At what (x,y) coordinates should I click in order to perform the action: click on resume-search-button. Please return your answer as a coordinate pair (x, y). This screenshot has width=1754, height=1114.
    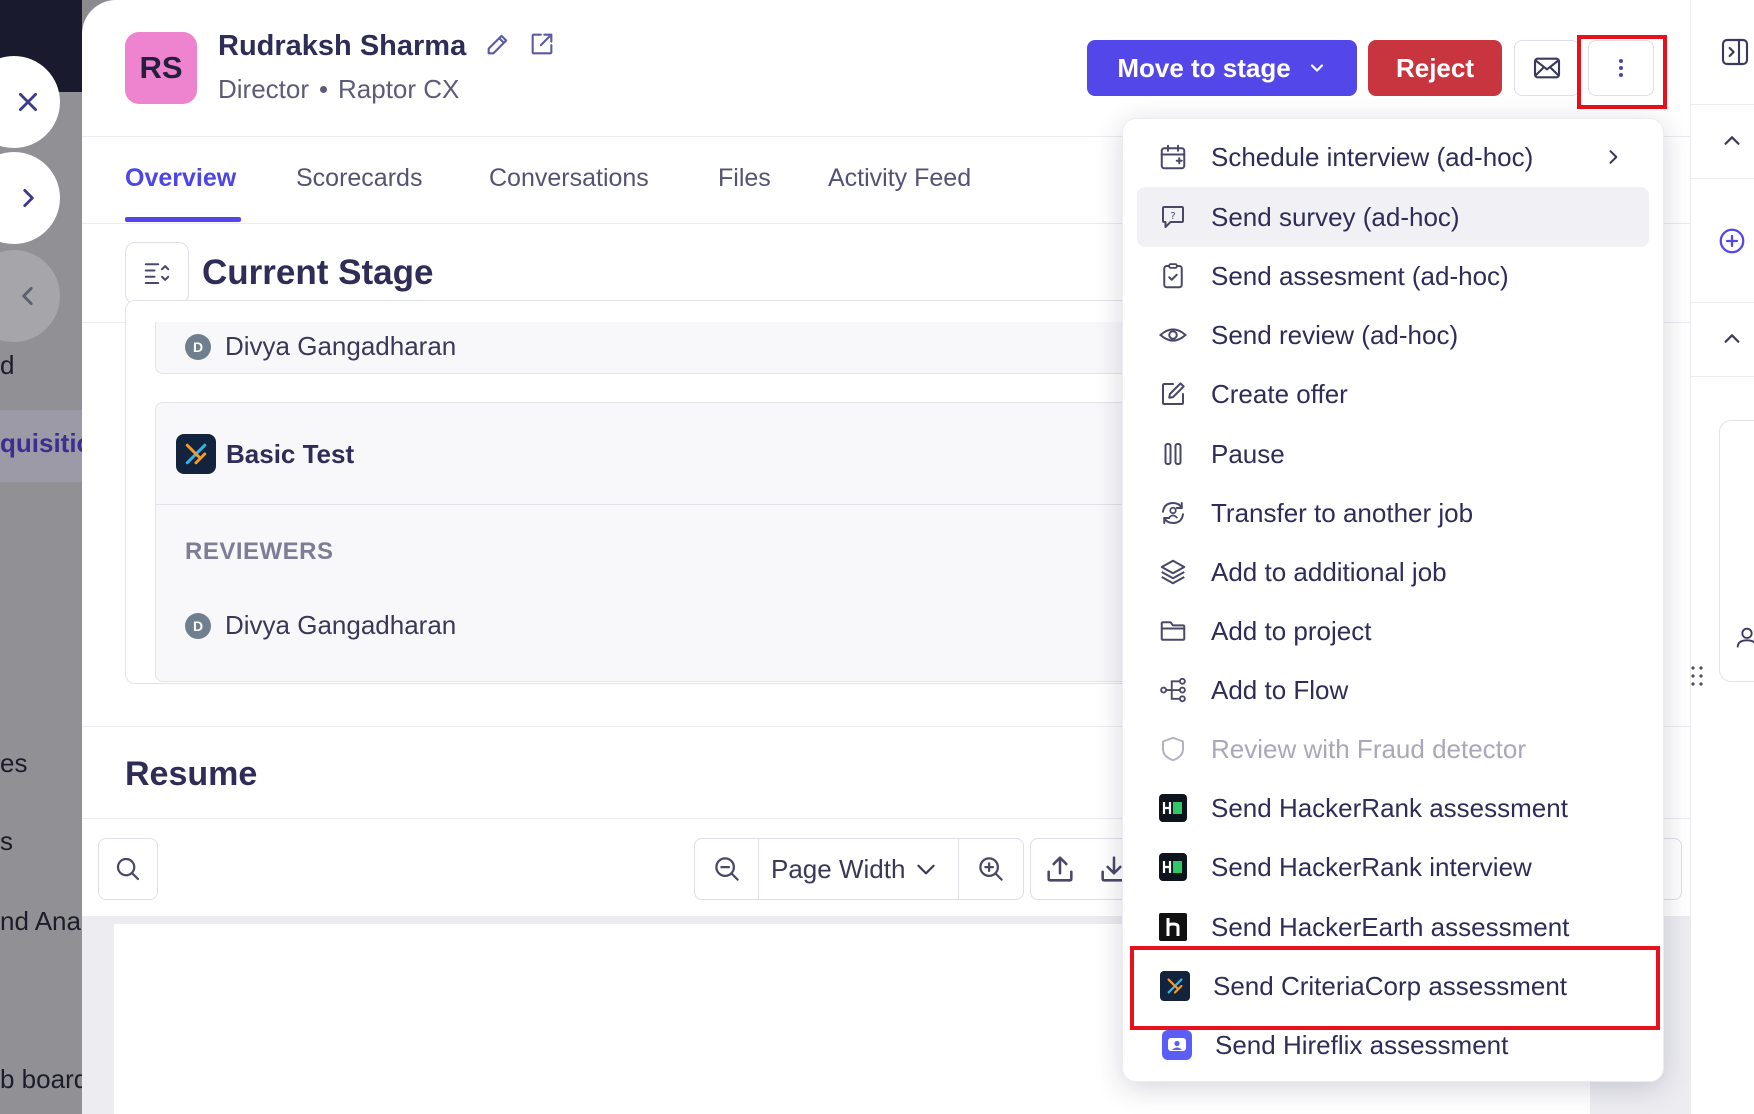
    Looking at the image, I should click on (128, 869).